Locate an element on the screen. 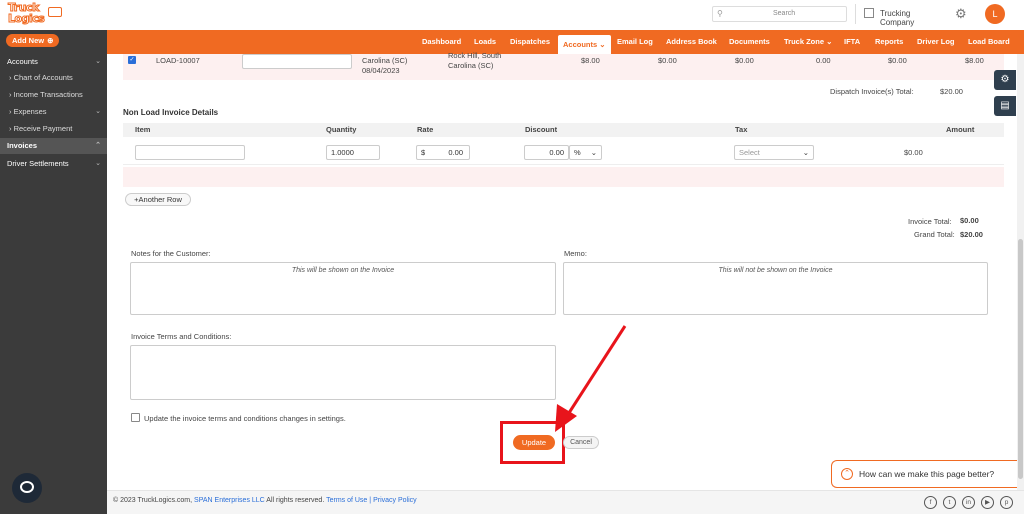  feedback-text: How can we make this page better? is located at coordinates (927, 474).